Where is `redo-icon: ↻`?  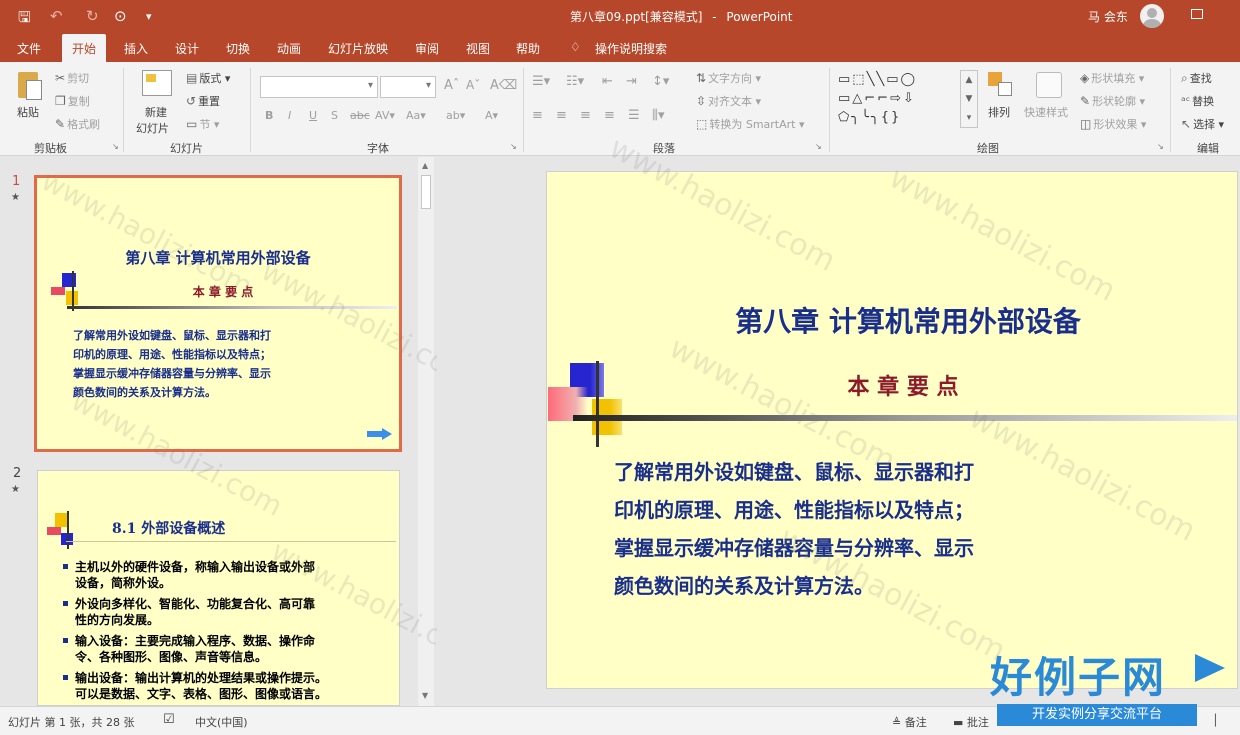
redo-icon: ↻ is located at coordinates (92, 16).